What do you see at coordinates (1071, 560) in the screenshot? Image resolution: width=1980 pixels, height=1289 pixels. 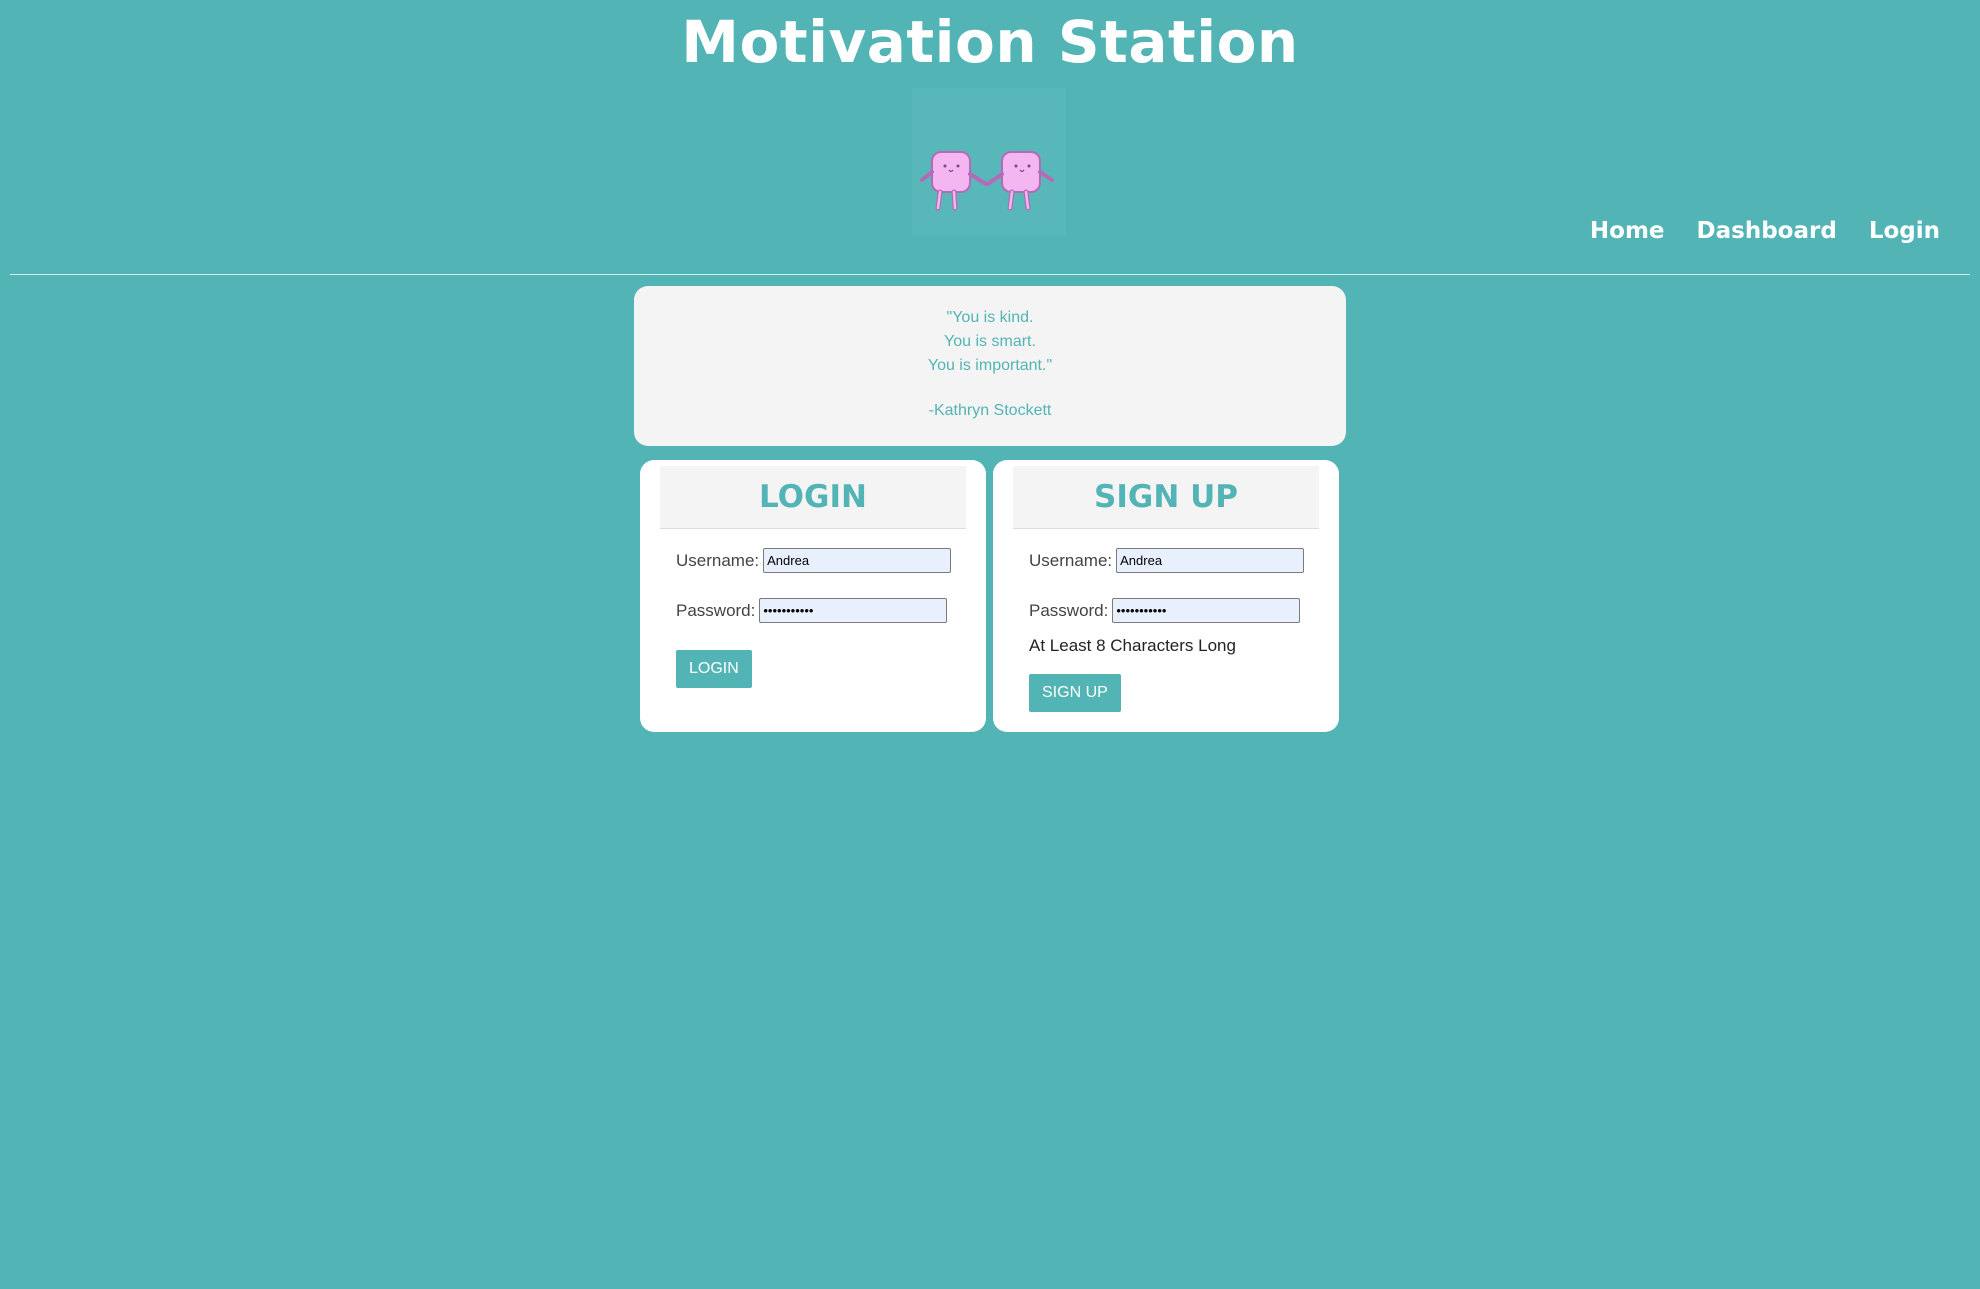 I see `signup-username-label: Username:` at bounding box center [1071, 560].